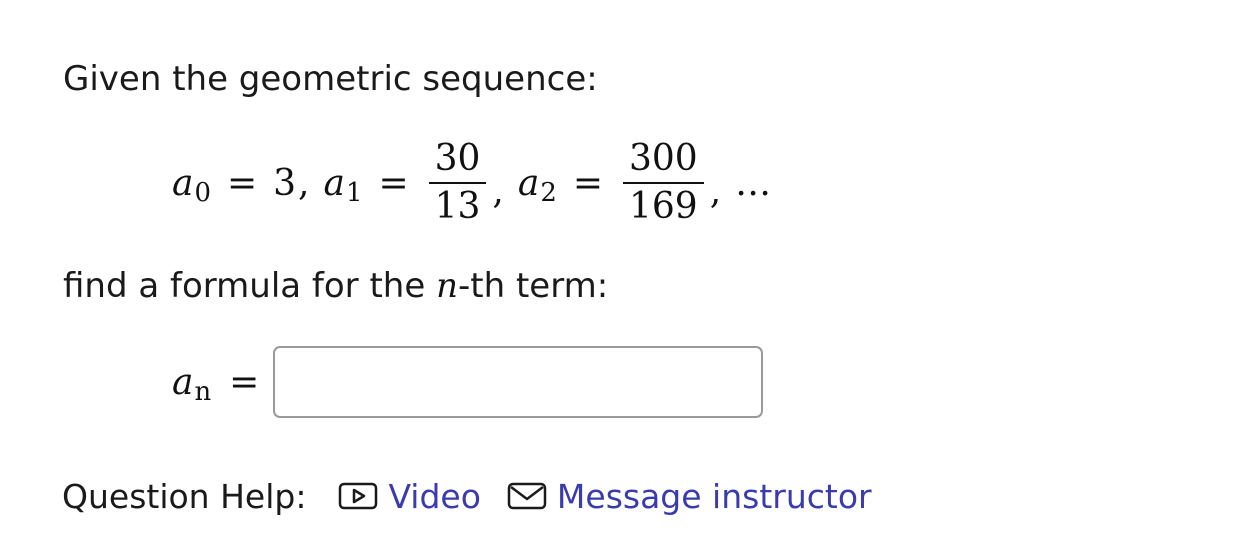 The width and height of the screenshot is (1260, 545). What do you see at coordinates (358, 496) in the screenshot?
I see `video-play-icon` at bounding box center [358, 496].